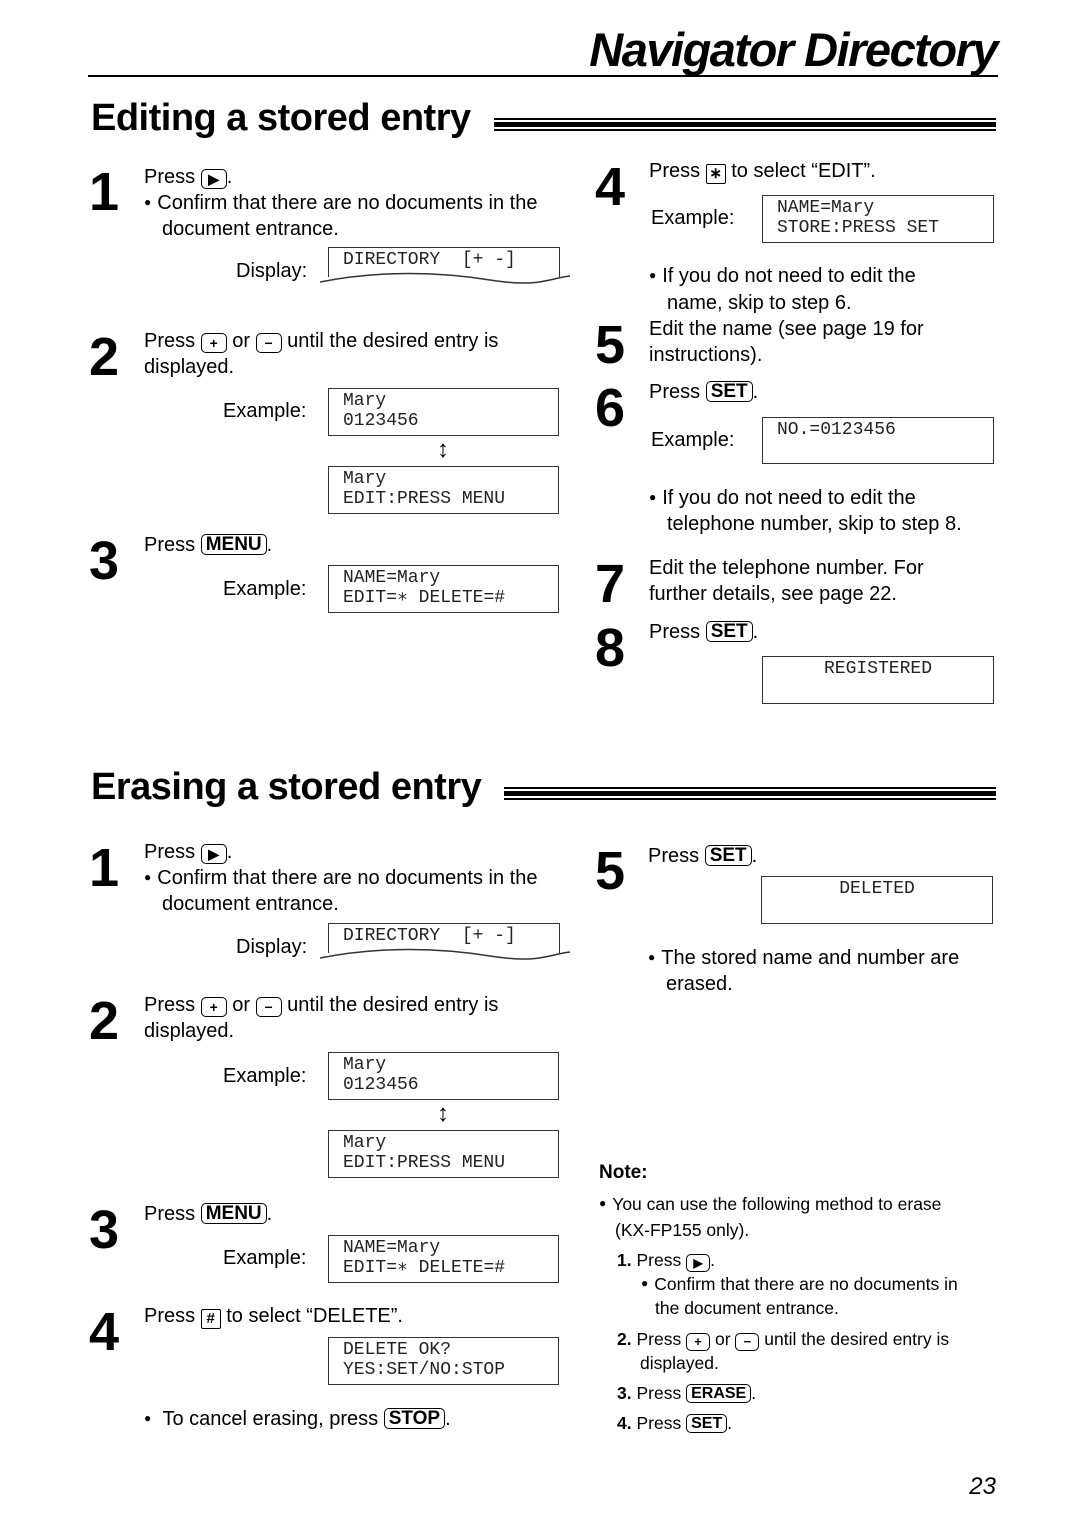 The width and height of the screenshot is (1080, 1526). Describe the element at coordinates (878, 440) in the screenshot. I see `lcd-display: NO.=0123456` at that location.